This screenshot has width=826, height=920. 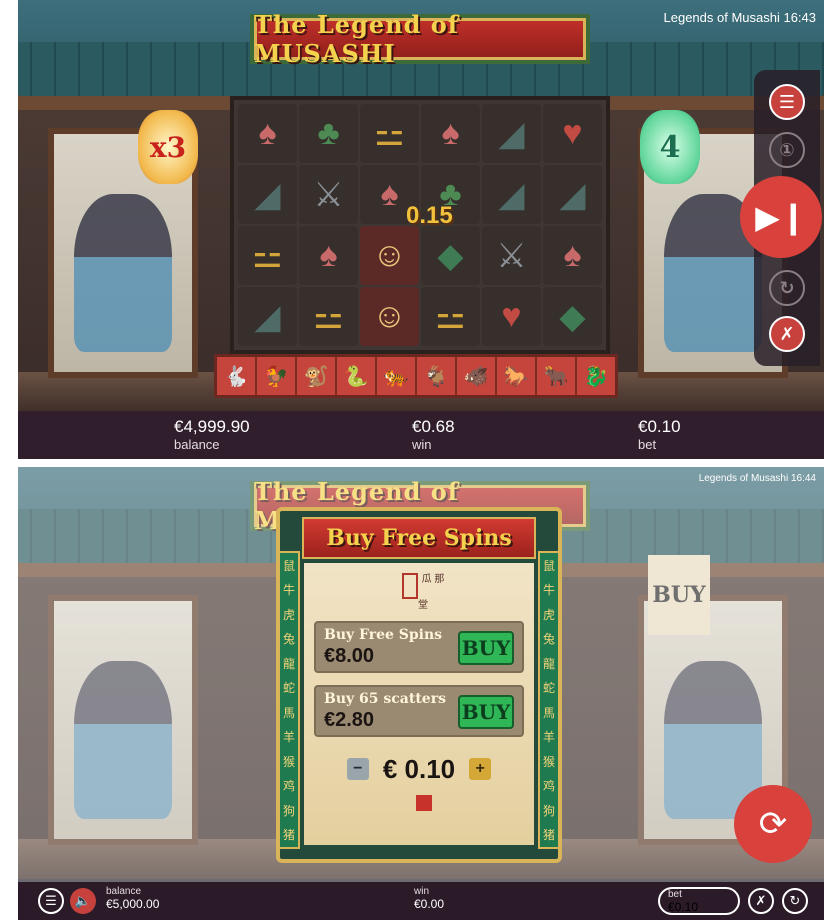 I want to click on seal-stamp, so click(x=409, y=586).